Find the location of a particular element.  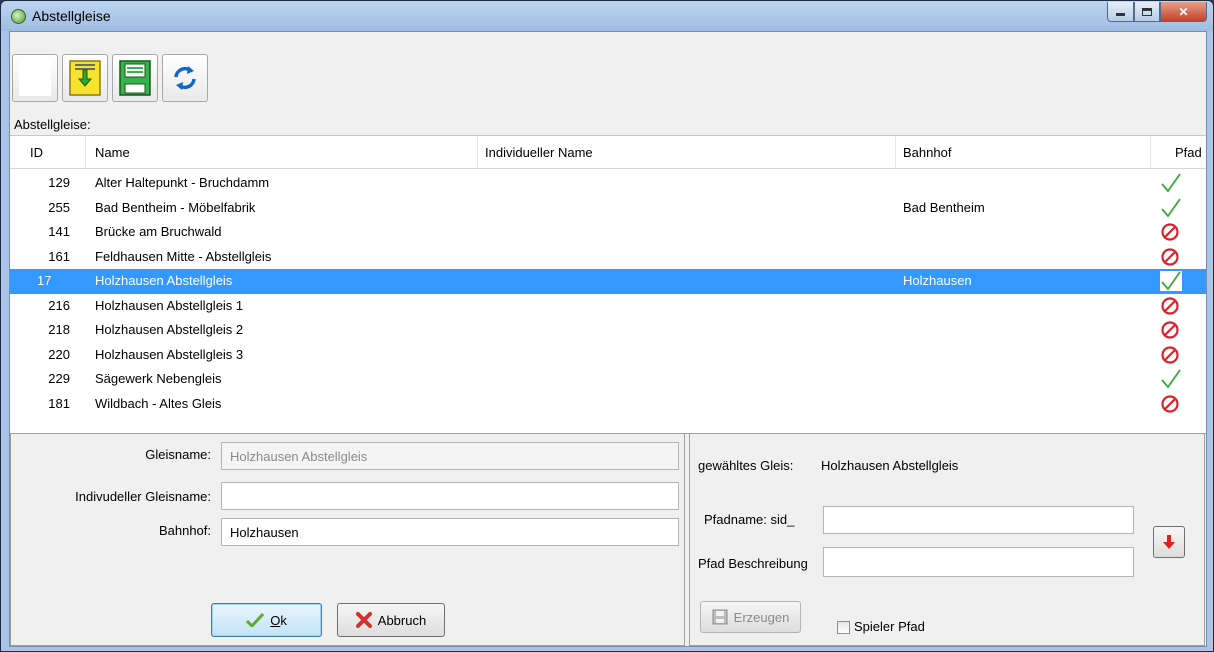

new-button is located at coordinates (35, 78).